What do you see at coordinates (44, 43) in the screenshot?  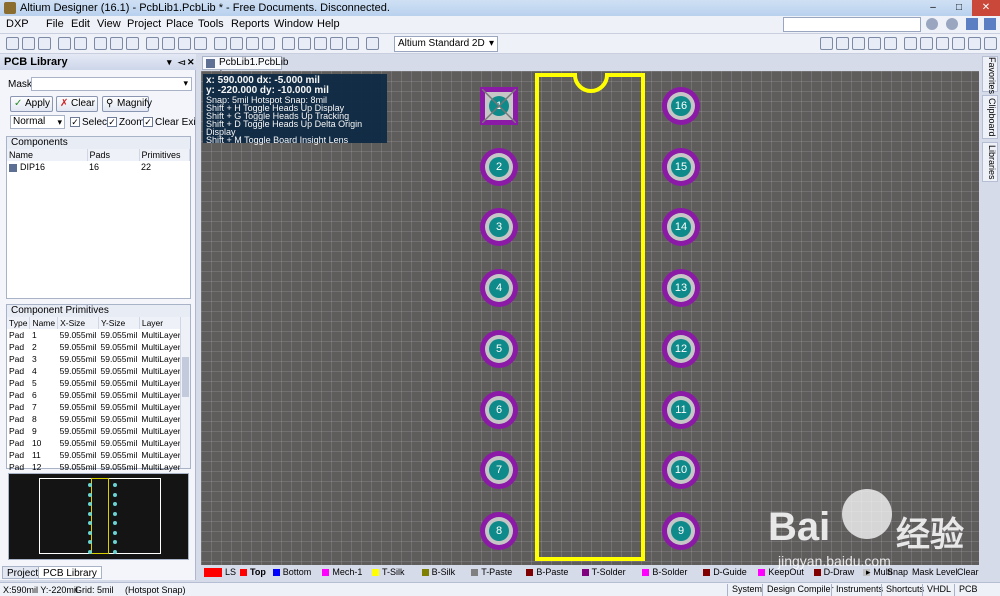 I see `save-icon` at bounding box center [44, 43].